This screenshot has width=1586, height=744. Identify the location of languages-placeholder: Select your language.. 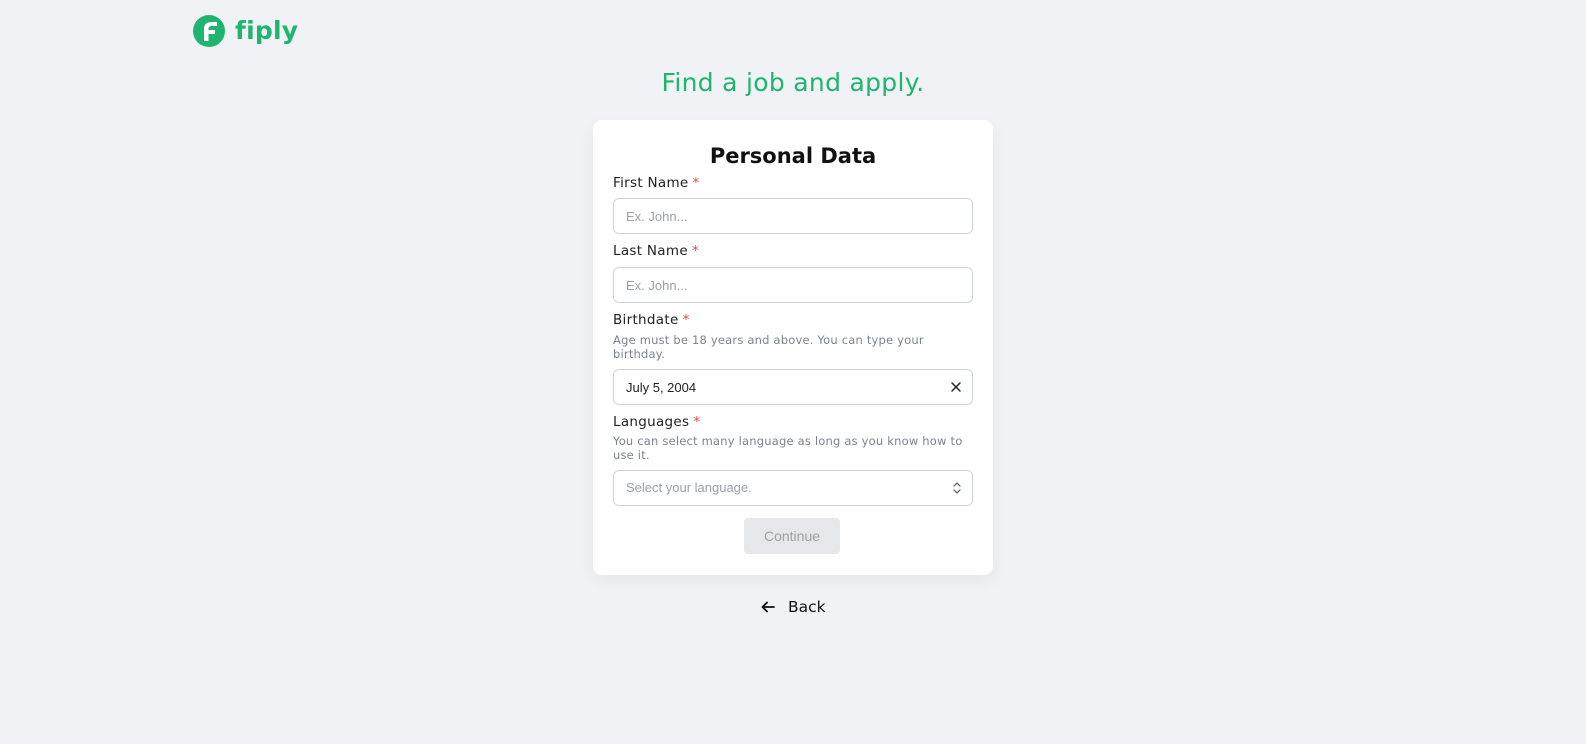
(689, 487).